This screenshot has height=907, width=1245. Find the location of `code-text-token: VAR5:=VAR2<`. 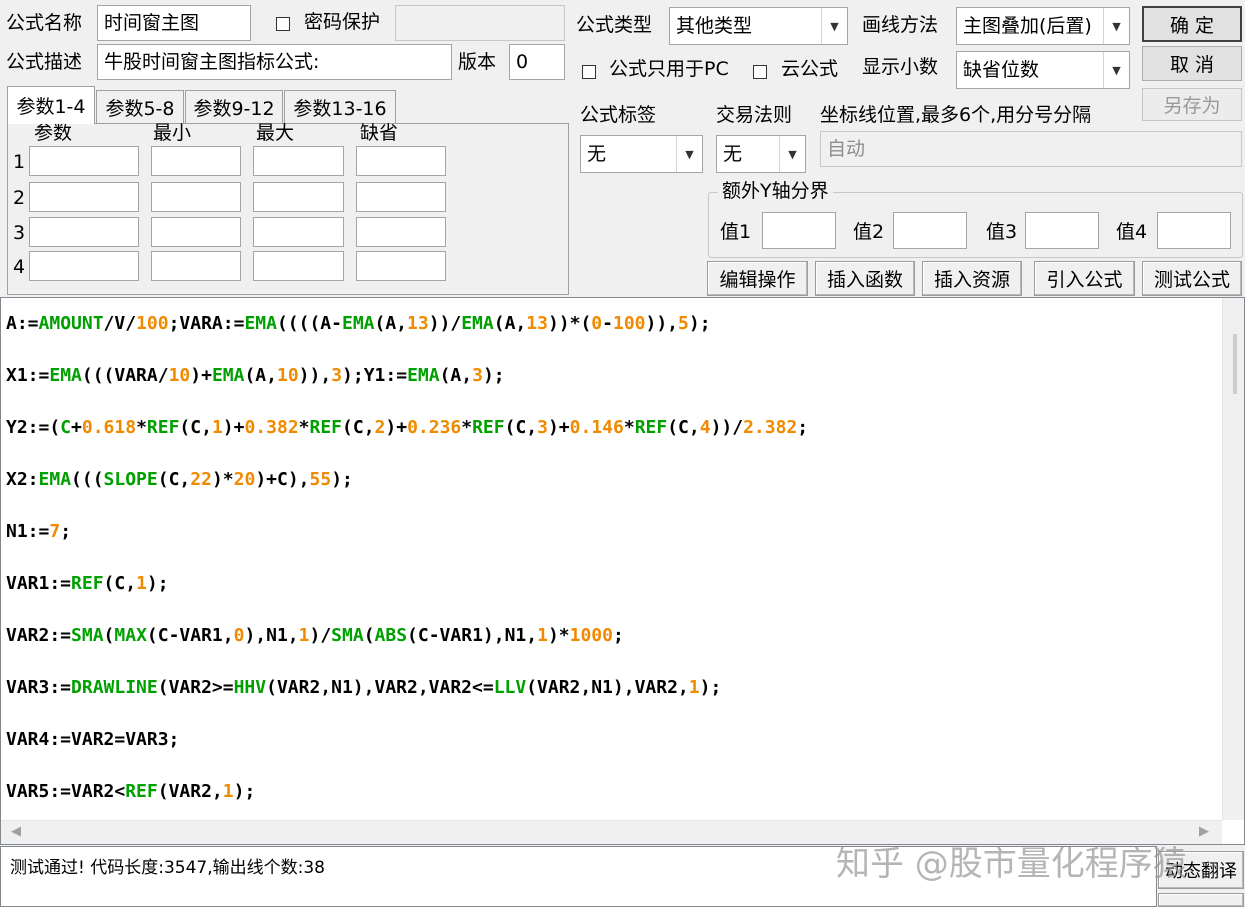

code-text-token: VAR5:=VAR2< is located at coordinates (66, 791).